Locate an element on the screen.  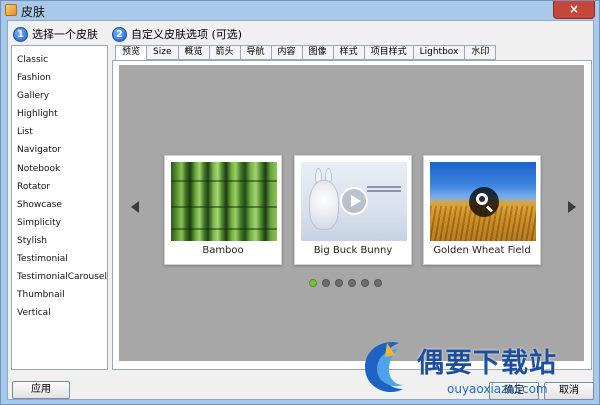
pagination-dots is located at coordinates (345, 283).